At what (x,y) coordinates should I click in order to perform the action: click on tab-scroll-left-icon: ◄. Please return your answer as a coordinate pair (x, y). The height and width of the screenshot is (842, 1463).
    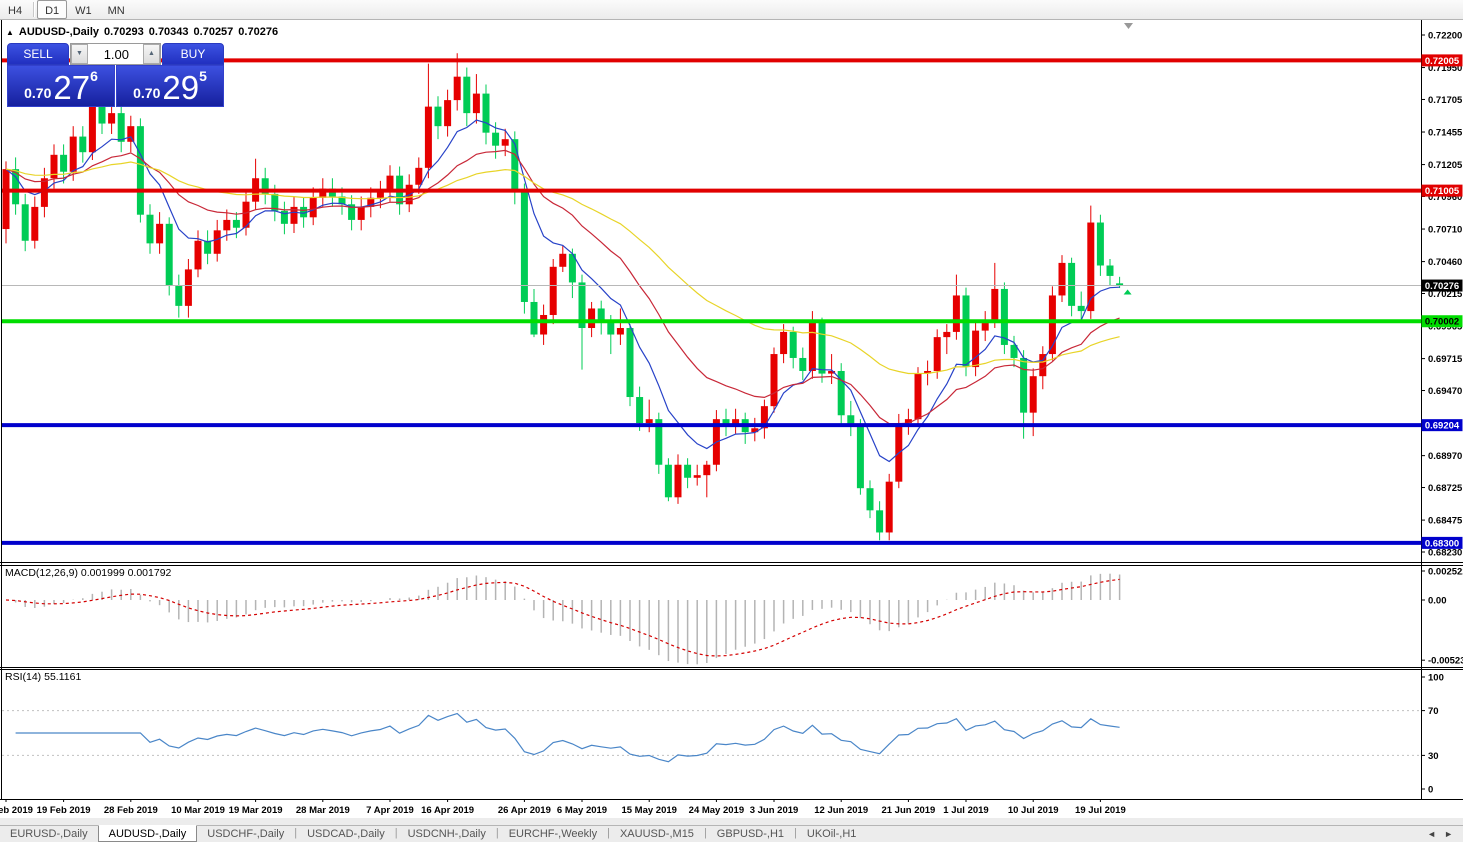
    Looking at the image, I should click on (1431, 834).